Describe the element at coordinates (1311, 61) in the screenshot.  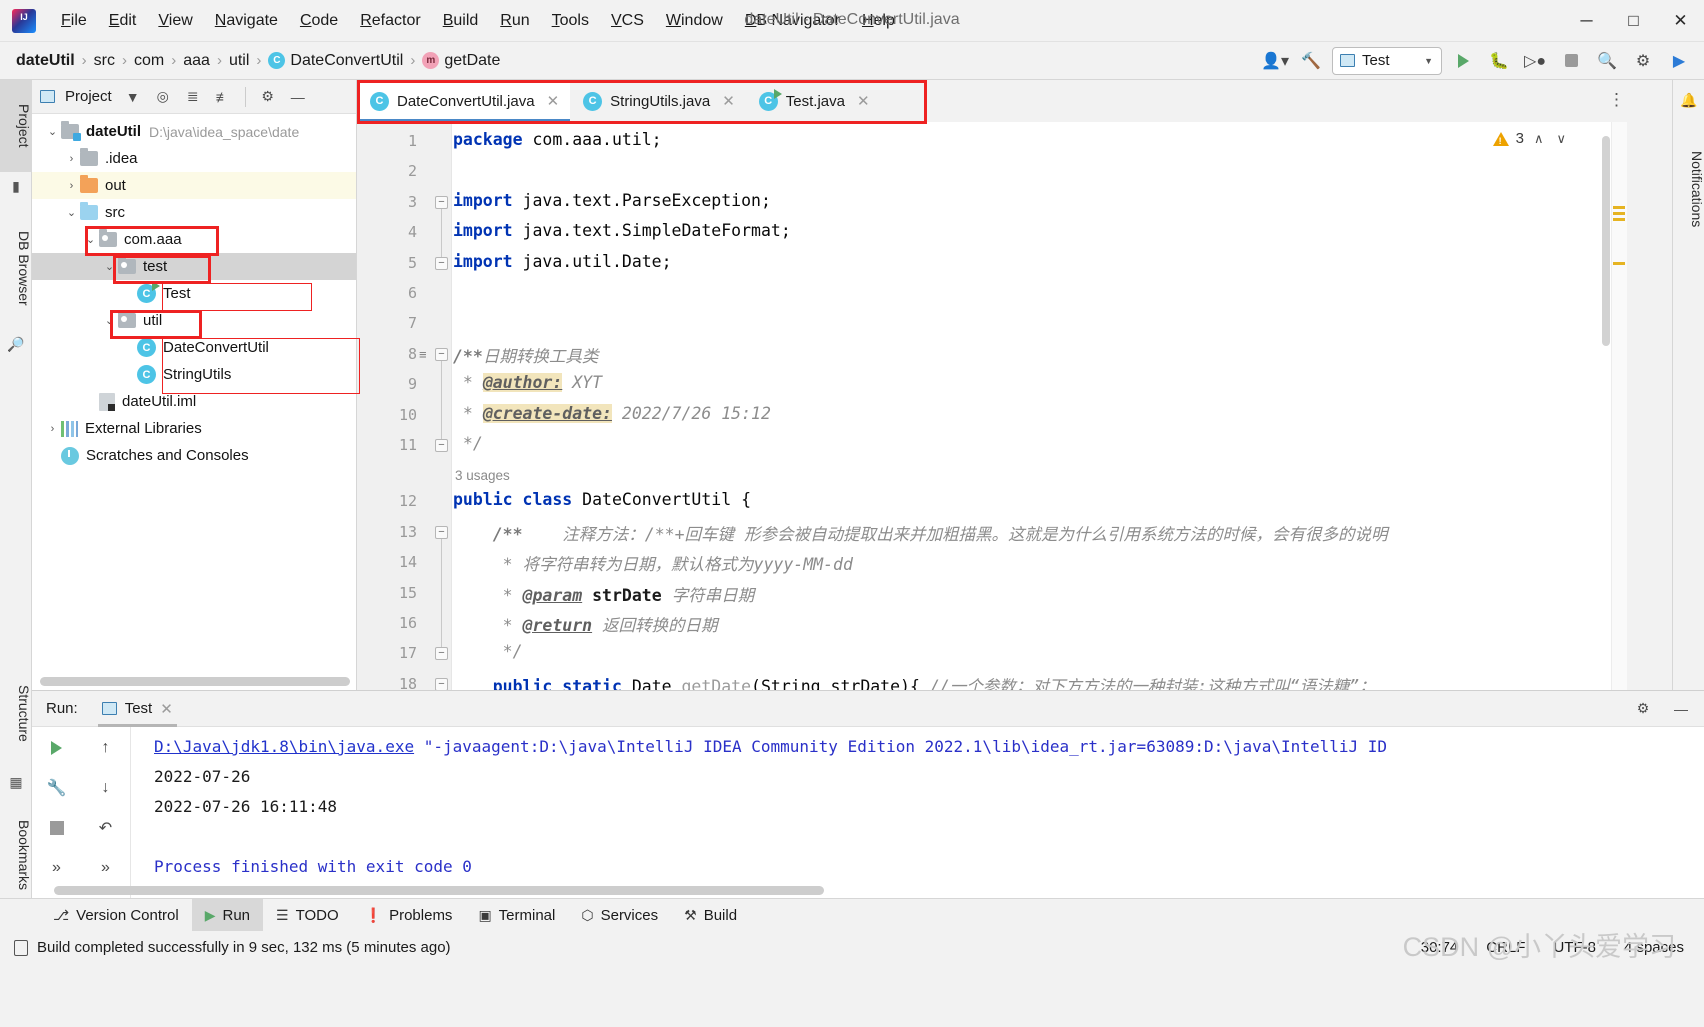
I see `hammer-build-icon: 🔨` at that location.